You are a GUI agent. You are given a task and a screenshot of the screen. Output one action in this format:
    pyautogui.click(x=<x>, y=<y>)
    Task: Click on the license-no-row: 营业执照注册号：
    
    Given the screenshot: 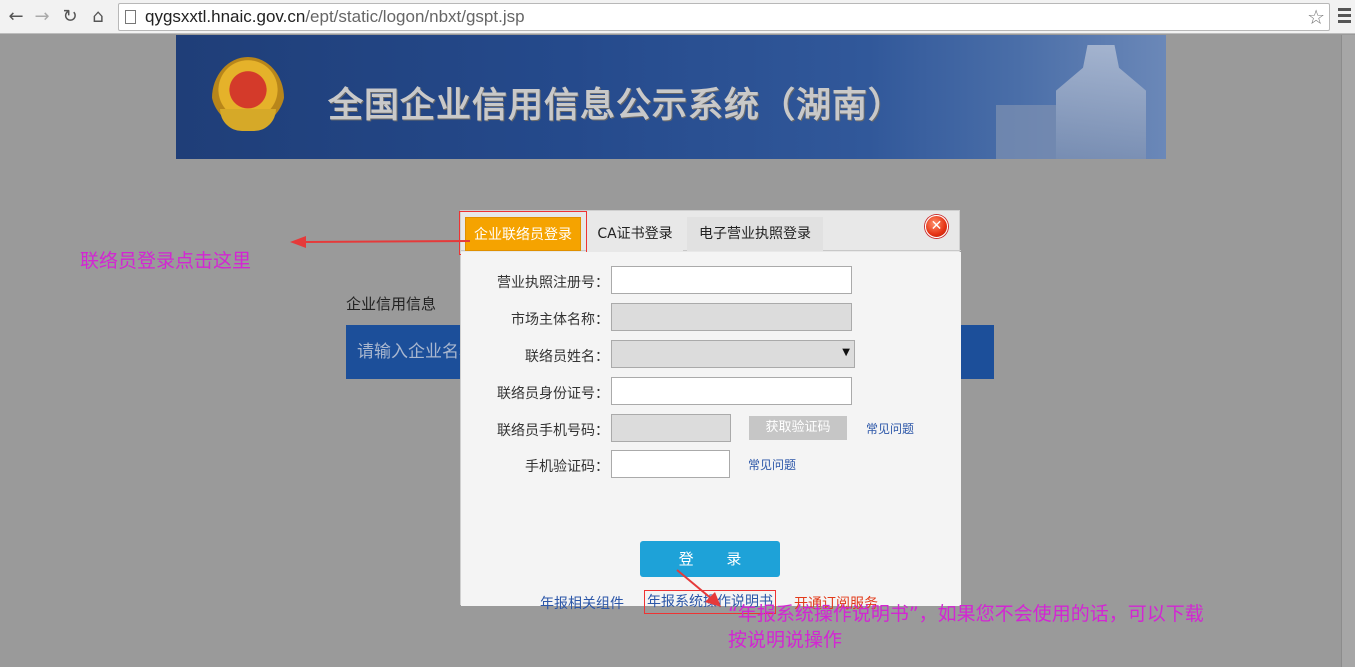 What is the action you would take?
    pyautogui.click(x=711, y=281)
    